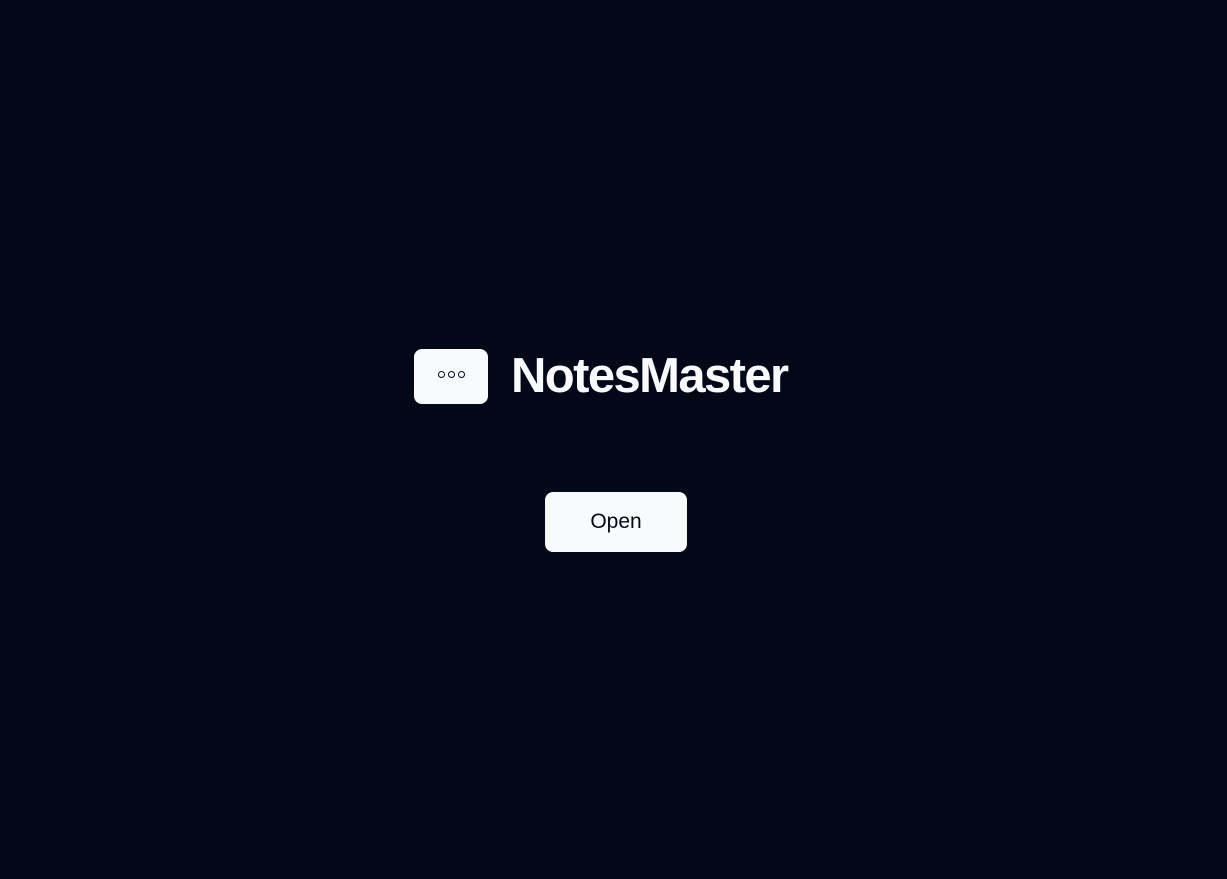  What do you see at coordinates (650, 376) in the screenshot?
I see `app-title: NotesMaster` at bounding box center [650, 376].